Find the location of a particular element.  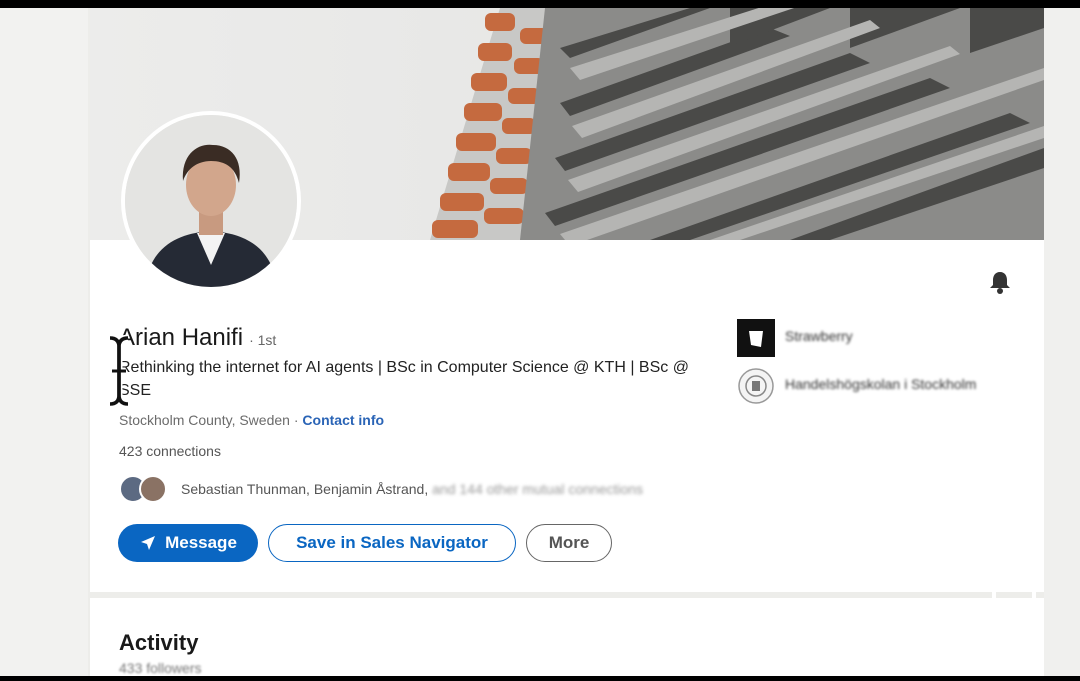

connections-count: 423 connections is located at coordinates (170, 451).